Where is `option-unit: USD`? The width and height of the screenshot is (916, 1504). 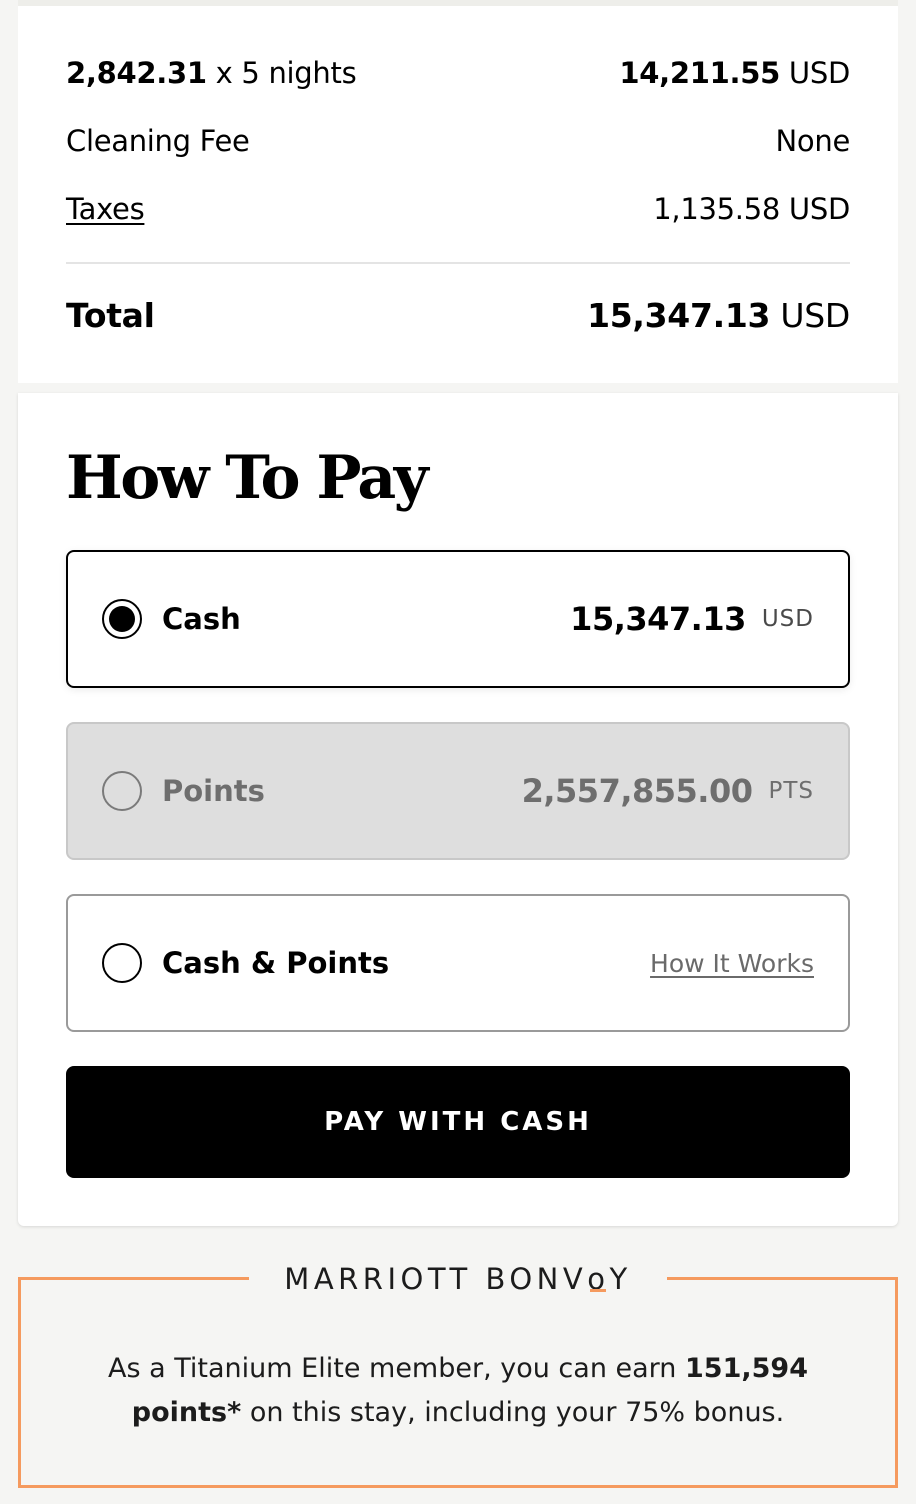 option-unit: USD is located at coordinates (787, 619).